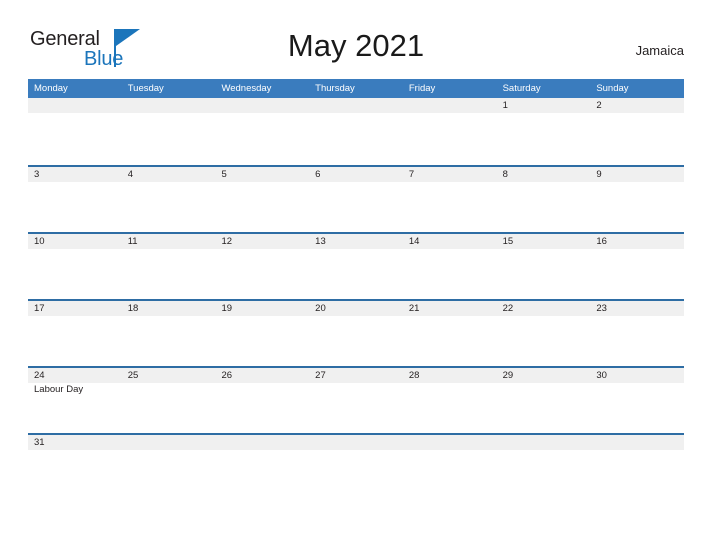  I want to click on day-number: 13, so click(320, 241).